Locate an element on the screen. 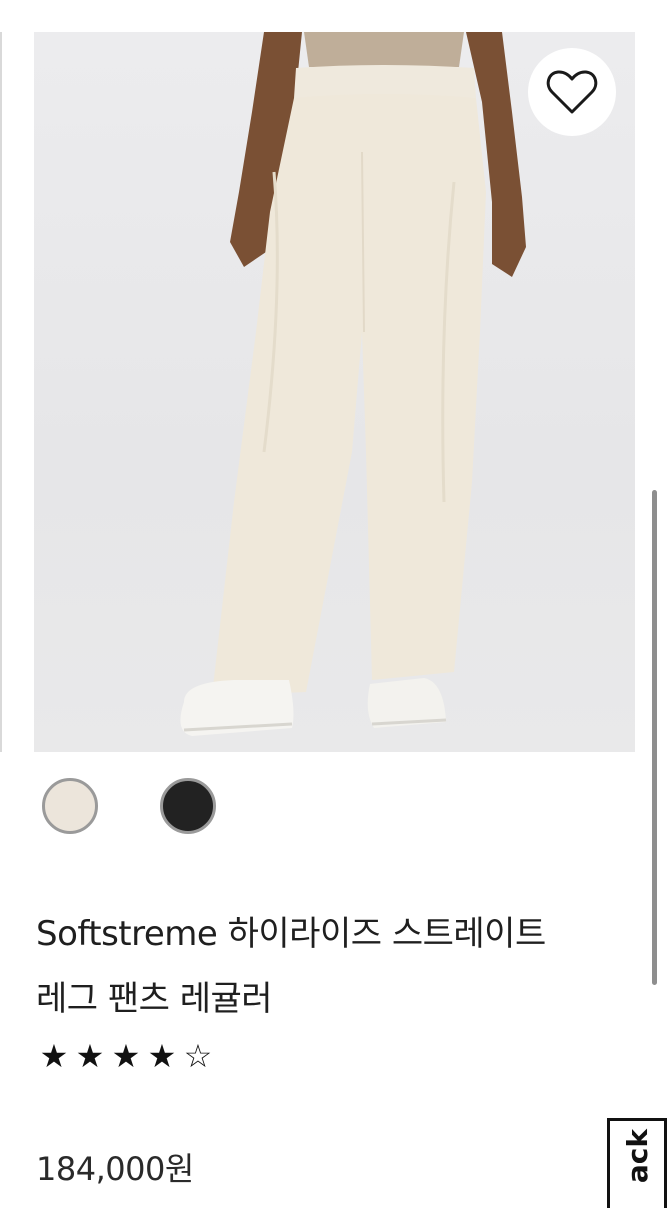  waistband is located at coordinates (385, 81).